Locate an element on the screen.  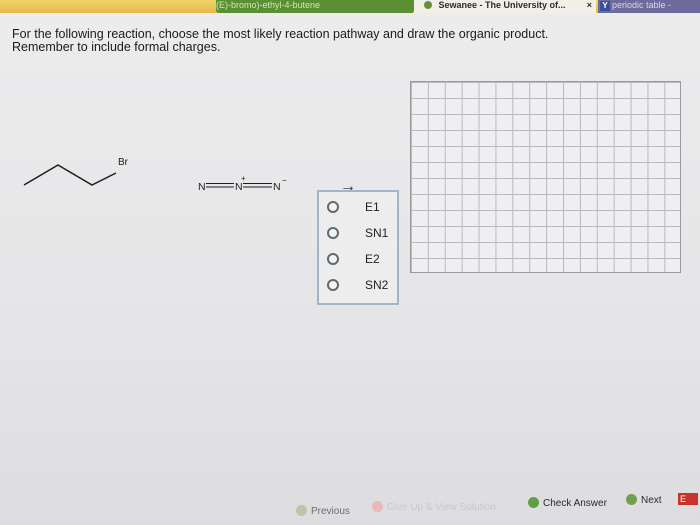
alkyl-bromide-structure: Br is located at coordinates (76, 171).